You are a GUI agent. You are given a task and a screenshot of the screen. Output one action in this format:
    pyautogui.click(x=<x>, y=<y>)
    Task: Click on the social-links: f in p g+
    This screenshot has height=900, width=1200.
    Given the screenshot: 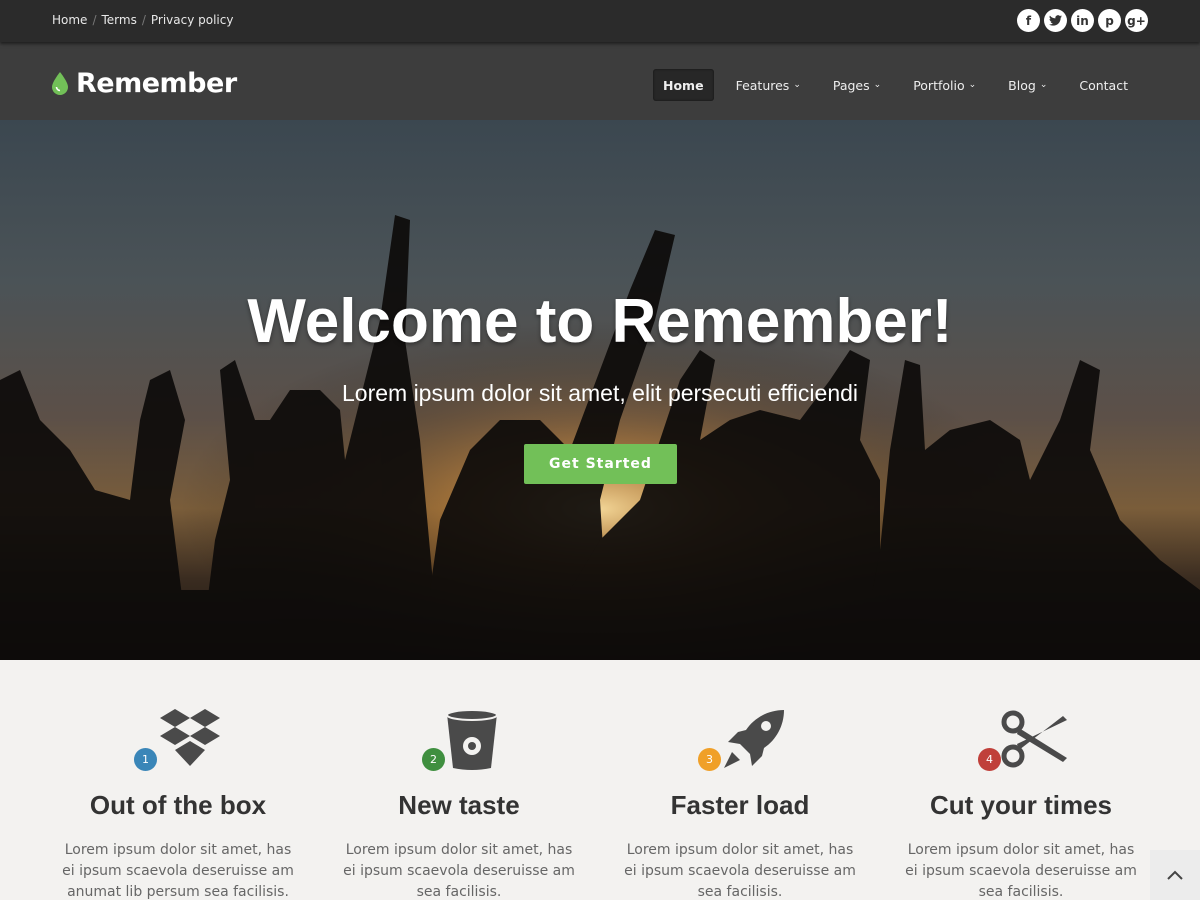 What is the action you would take?
    pyautogui.click(x=1082, y=20)
    